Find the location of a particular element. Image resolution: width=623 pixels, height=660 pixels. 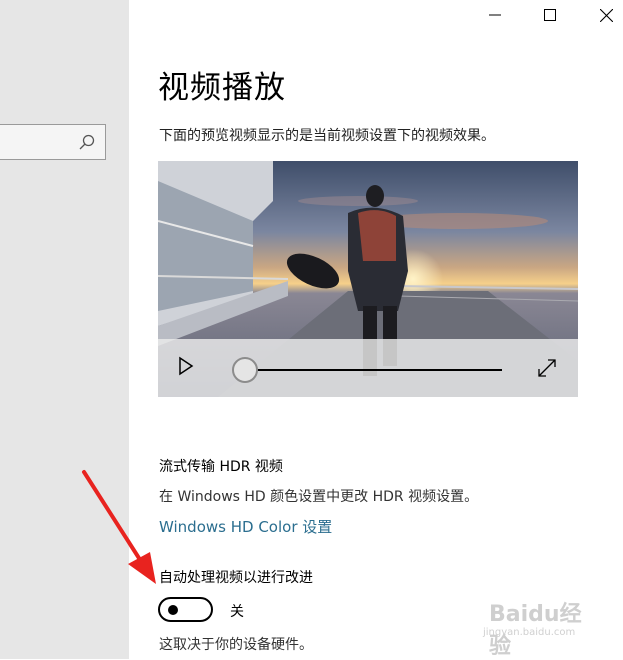

maximize-button is located at coordinates (550, 15).